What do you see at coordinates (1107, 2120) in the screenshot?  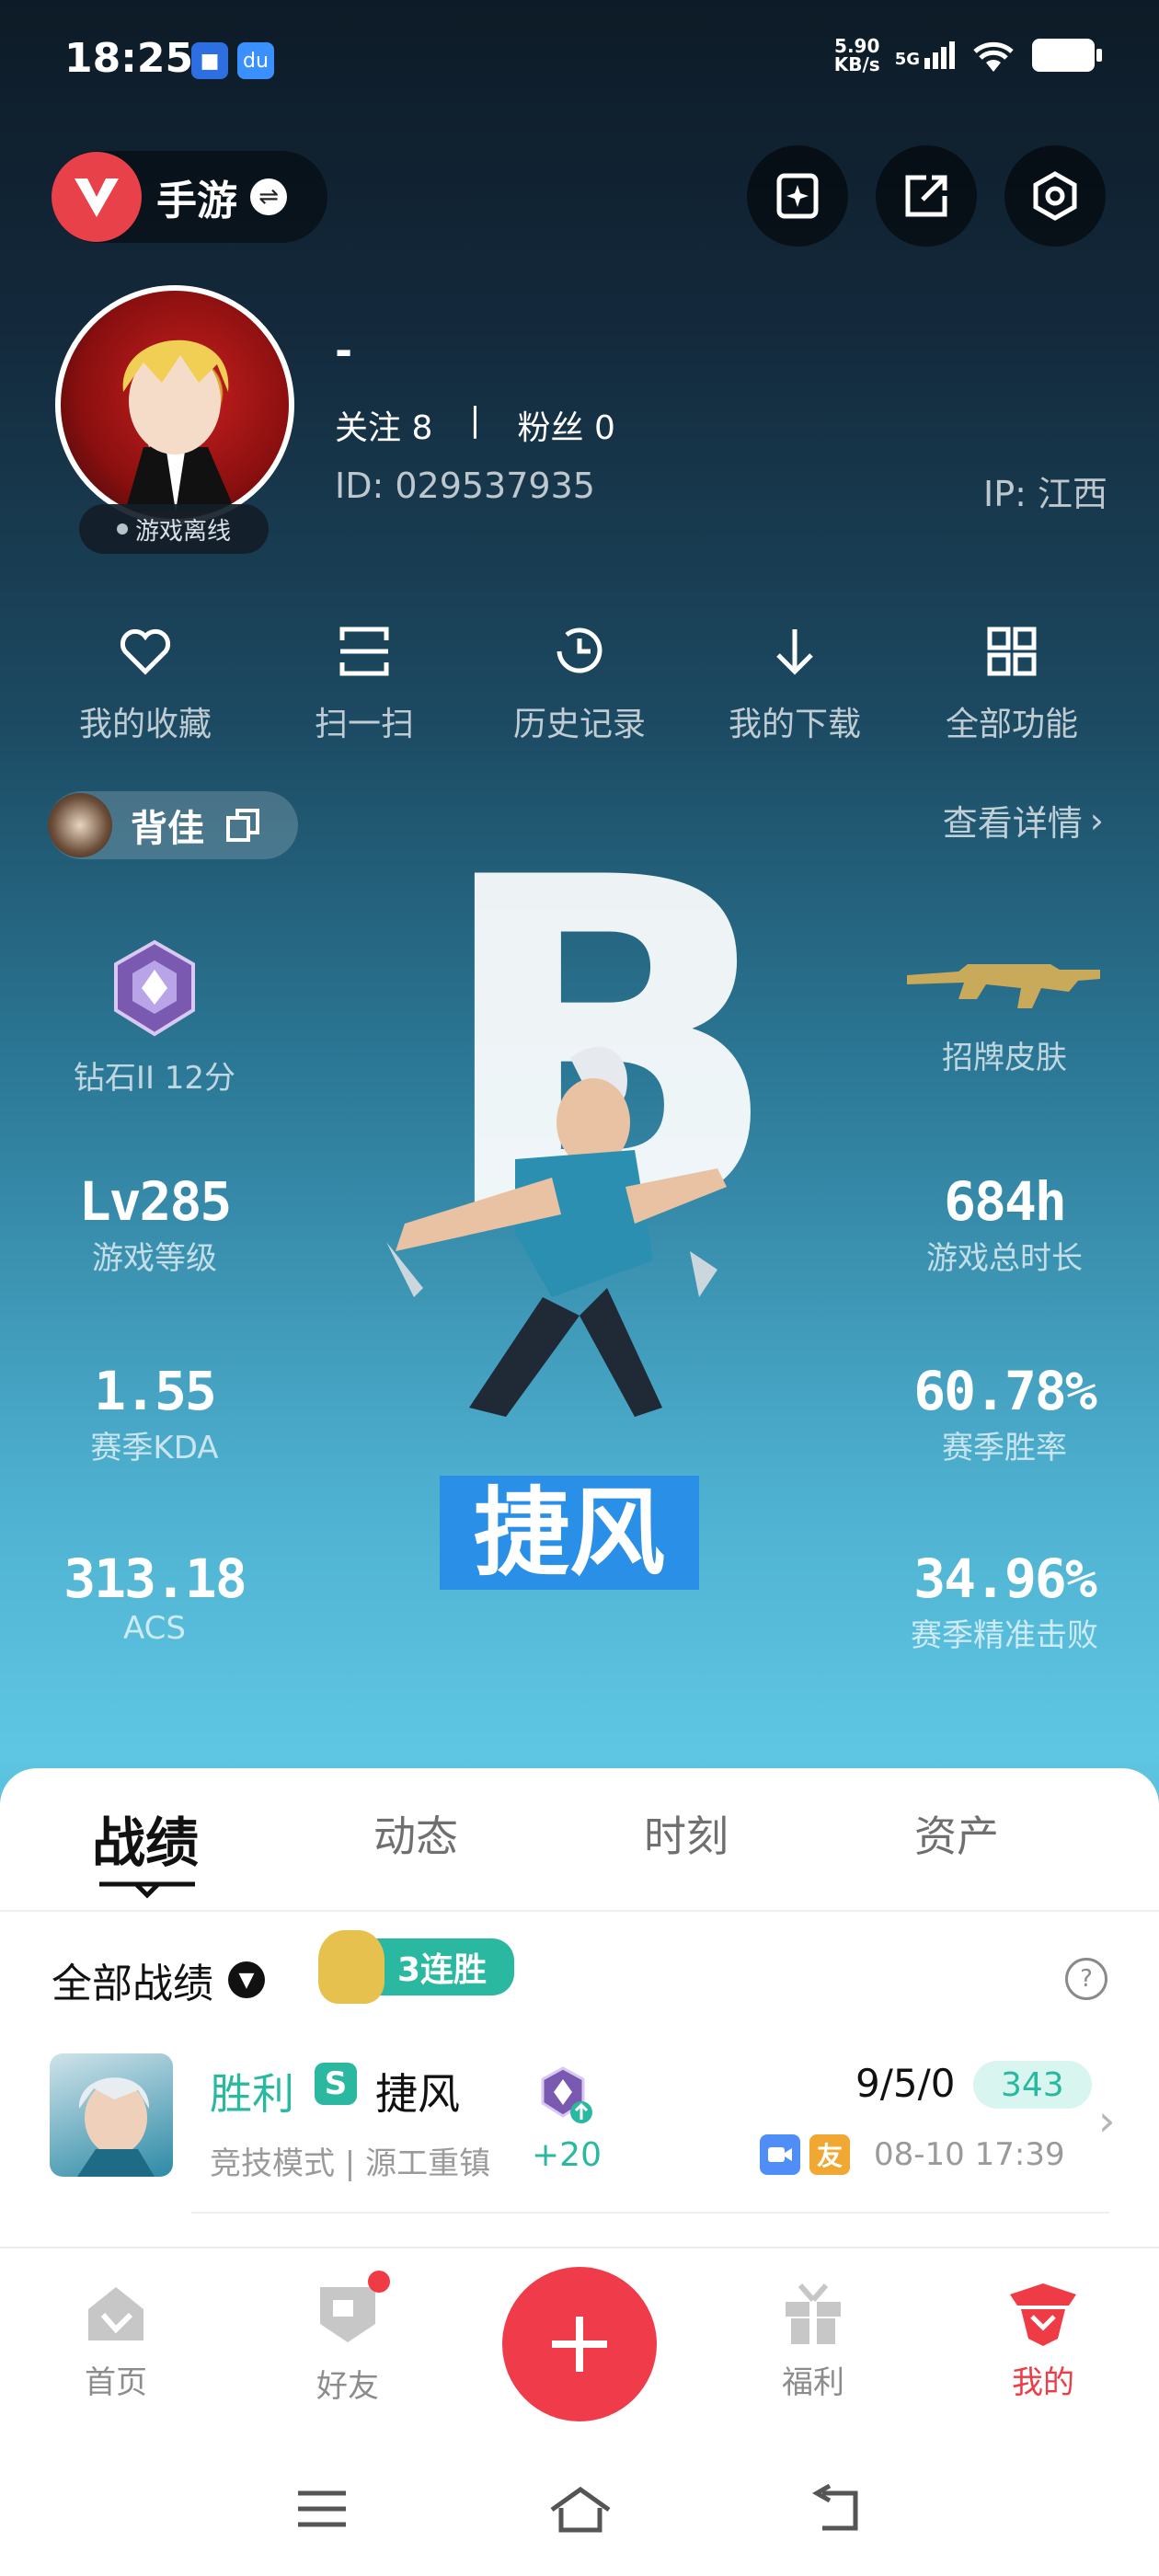 I see `chevron-right-icon: ›` at bounding box center [1107, 2120].